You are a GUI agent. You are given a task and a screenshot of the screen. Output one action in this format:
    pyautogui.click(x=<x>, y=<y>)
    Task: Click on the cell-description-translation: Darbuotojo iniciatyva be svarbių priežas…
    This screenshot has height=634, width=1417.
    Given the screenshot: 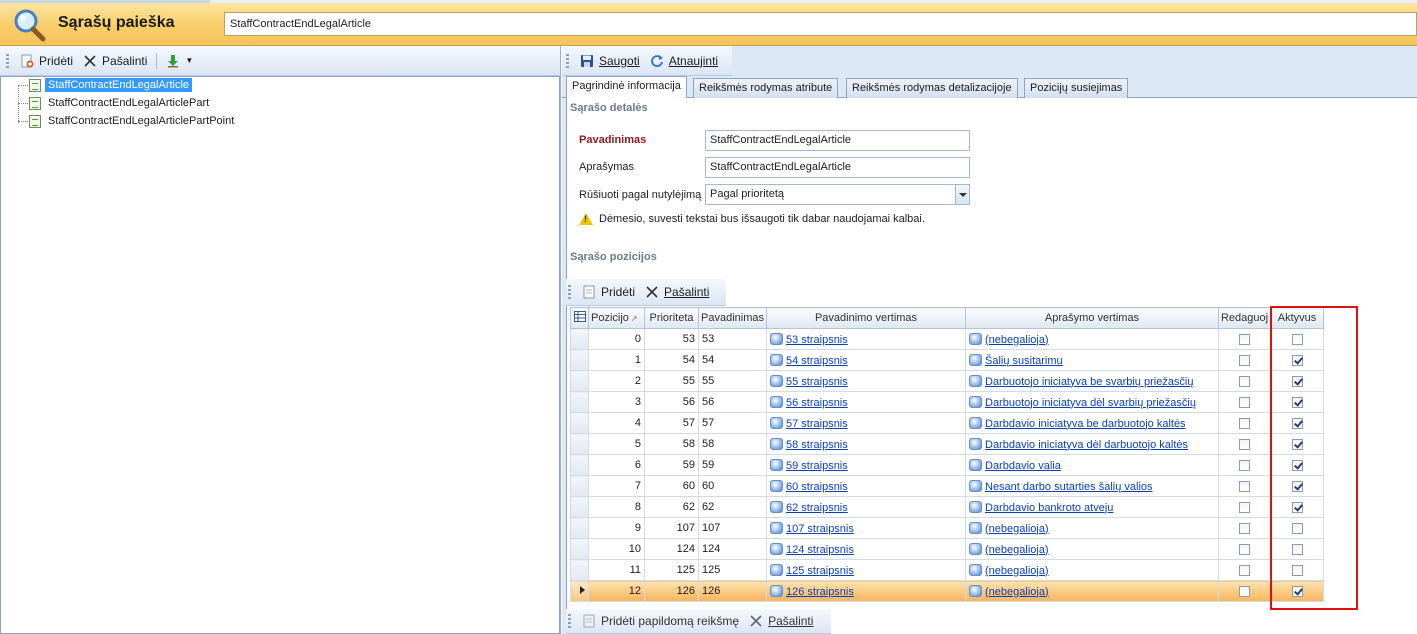 What is the action you would take?
    pyautogui.click(x=1092, y=381)
    